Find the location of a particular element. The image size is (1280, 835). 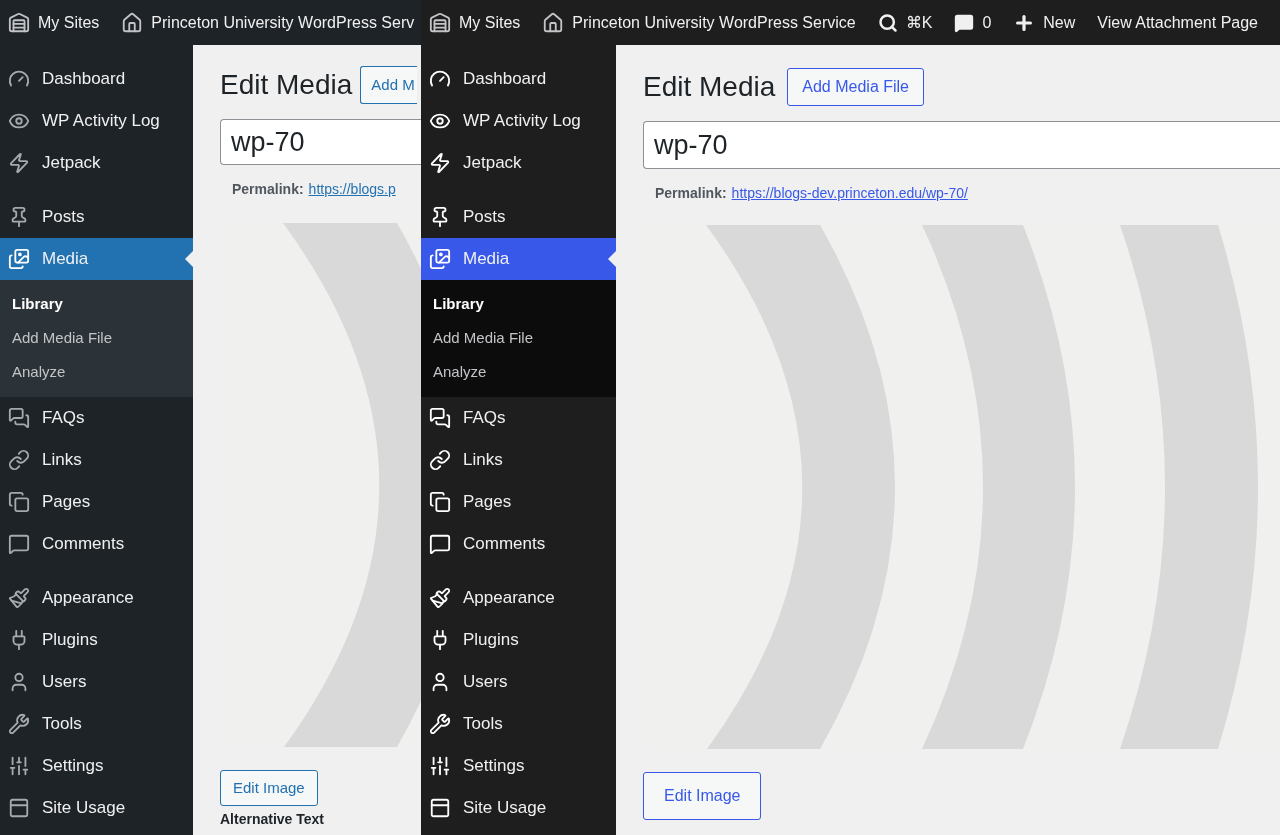

add-media-button: Add Media File is located at coordinates (855, 87).